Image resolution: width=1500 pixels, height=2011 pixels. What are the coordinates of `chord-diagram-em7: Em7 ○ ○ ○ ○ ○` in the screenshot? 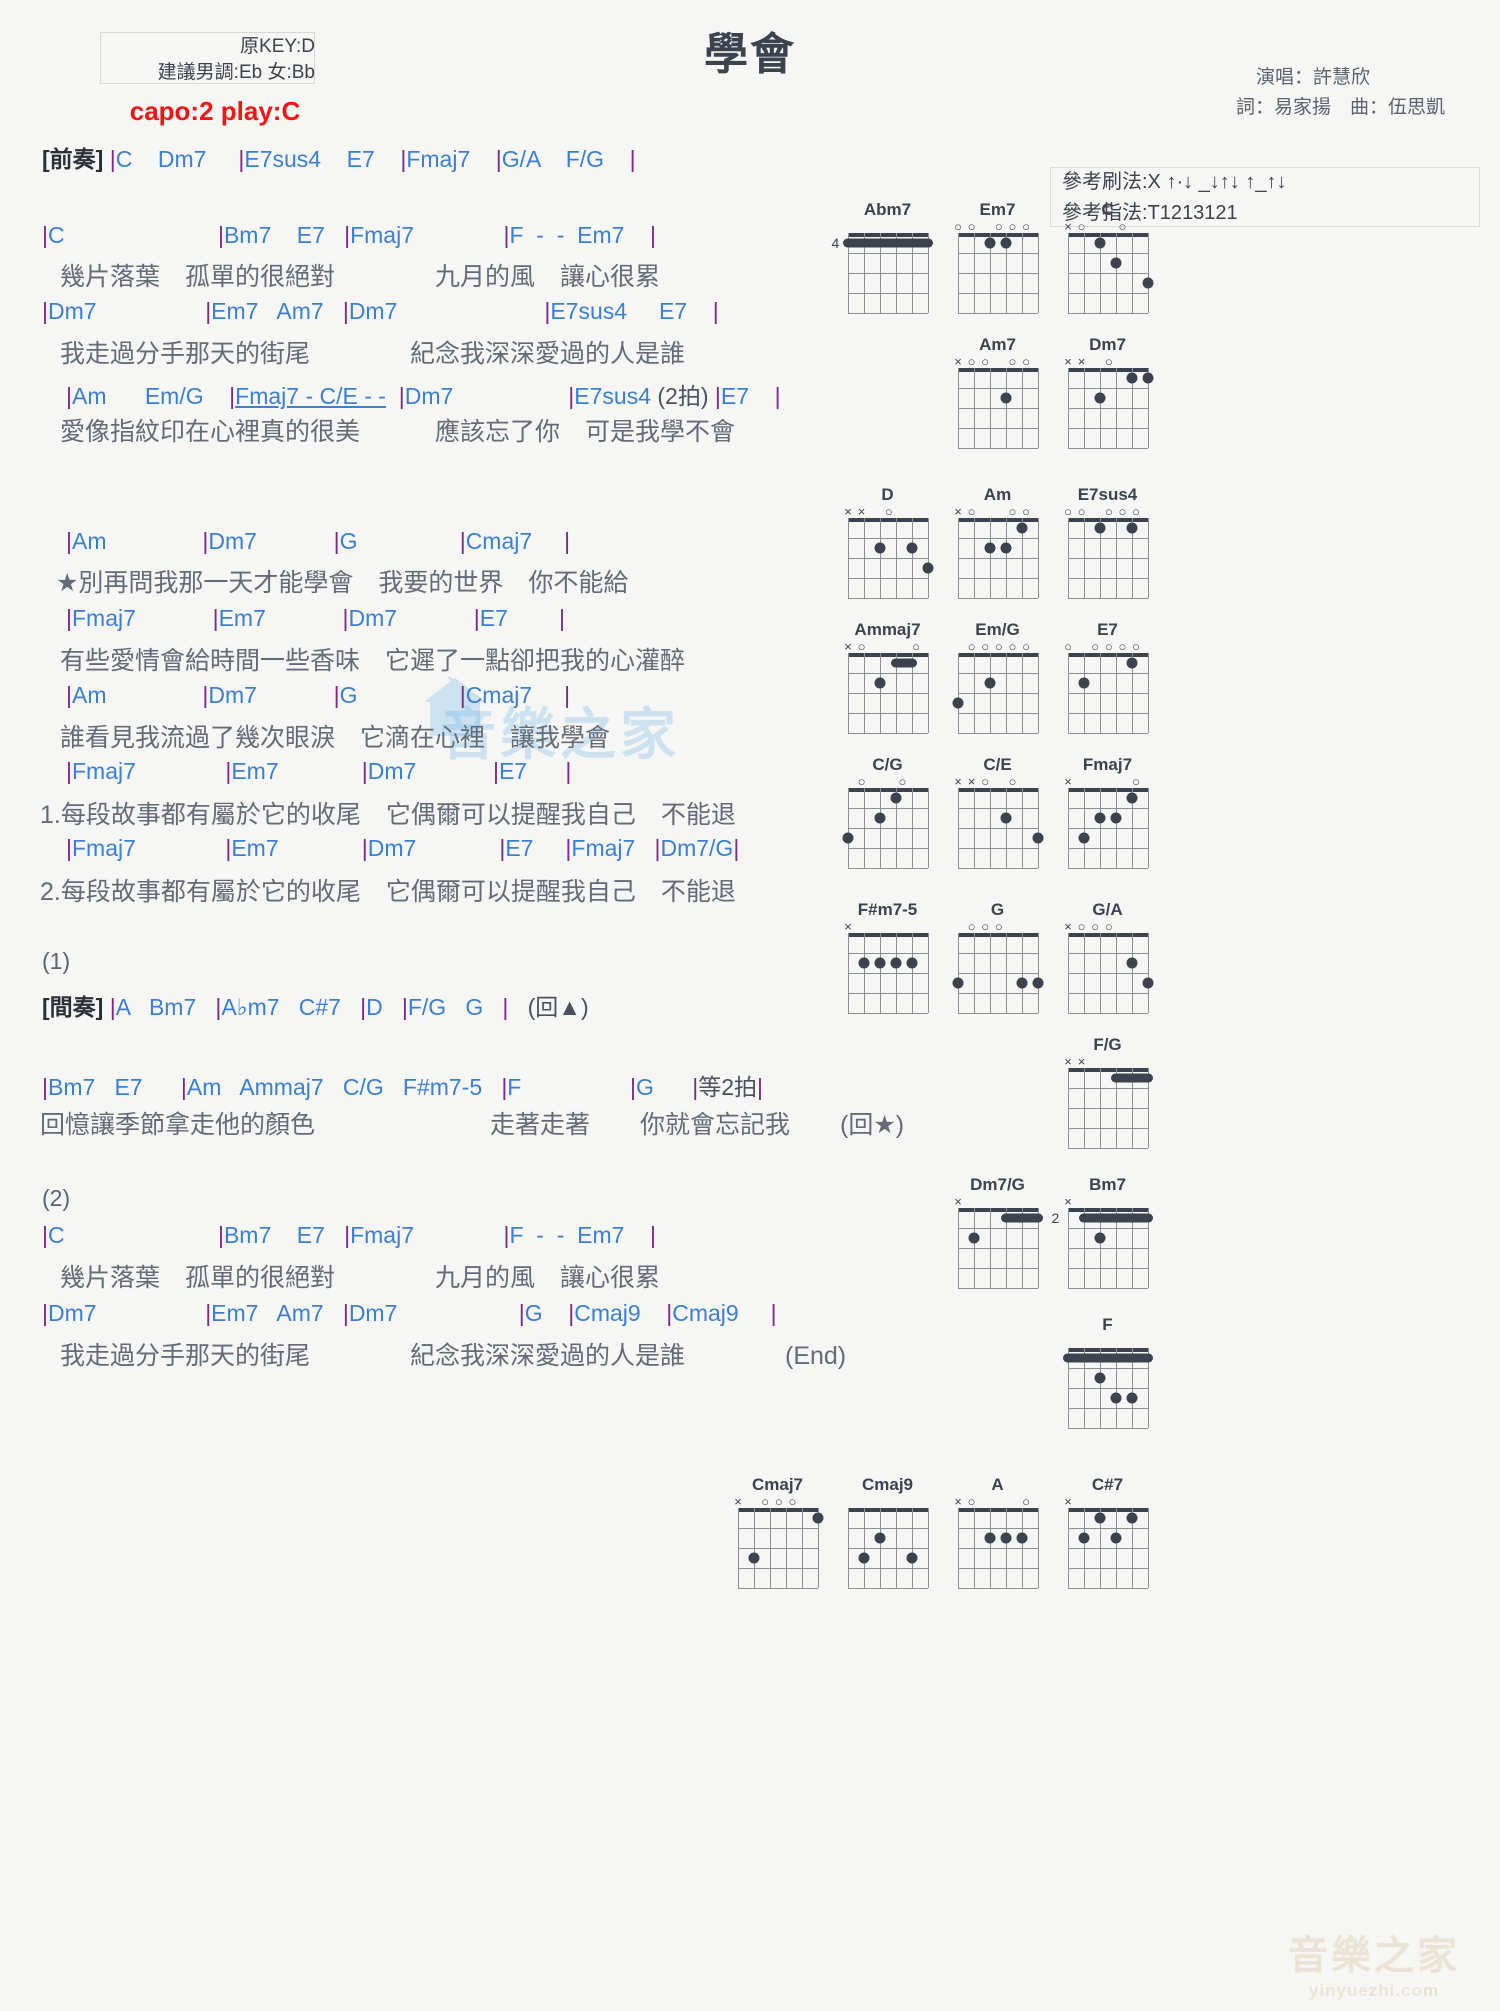 It's located at (997, 257).